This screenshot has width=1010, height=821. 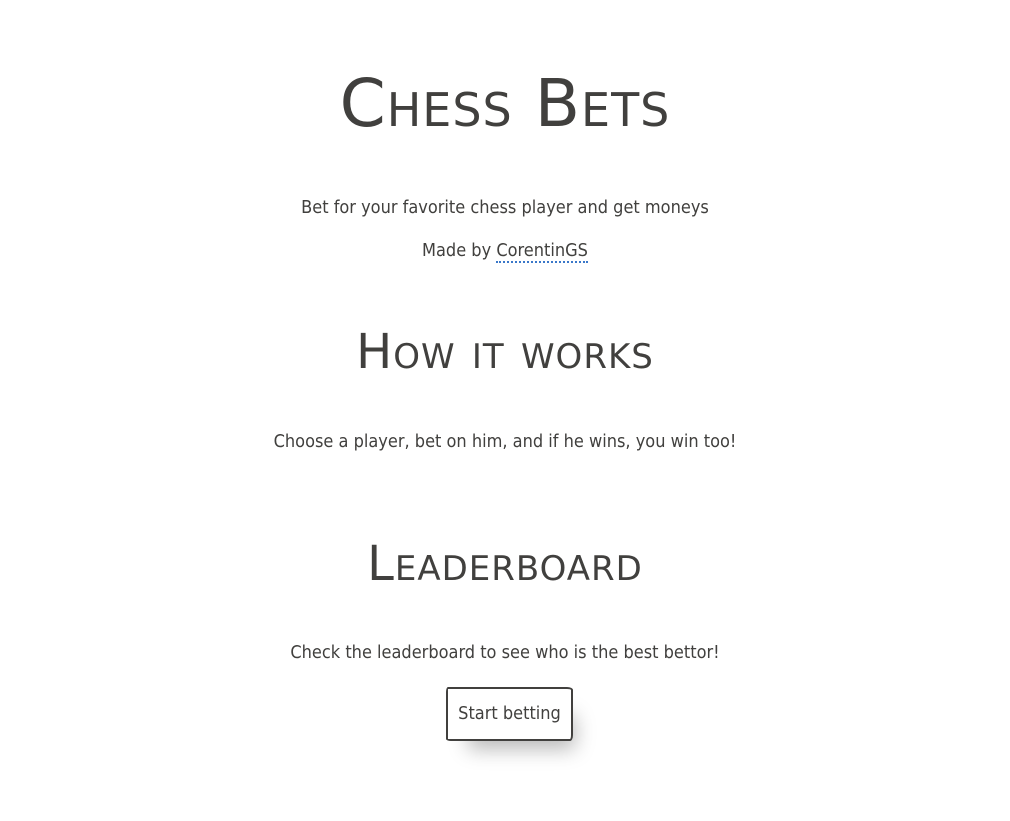 What do you see at coordinates (459, 250) in the screenshot?
I see `credit-prefix: Made by` at bounding box center [459, 250].